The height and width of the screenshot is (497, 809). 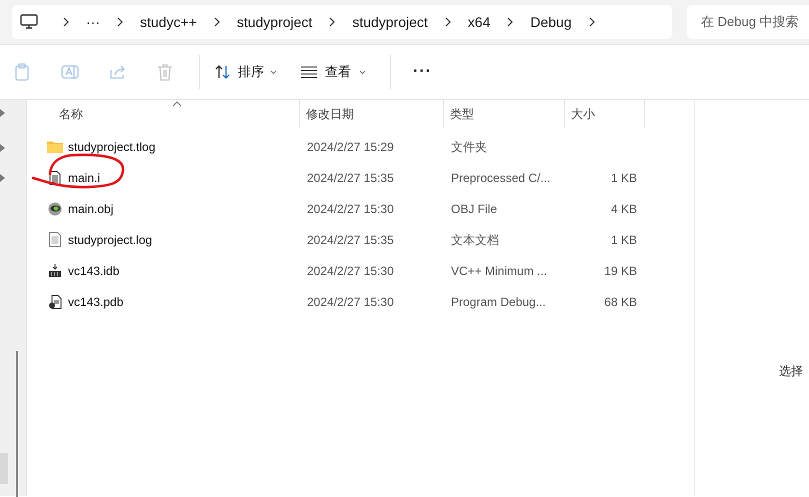 I want to click on scrollbar-track, so click(x=4, y=468).